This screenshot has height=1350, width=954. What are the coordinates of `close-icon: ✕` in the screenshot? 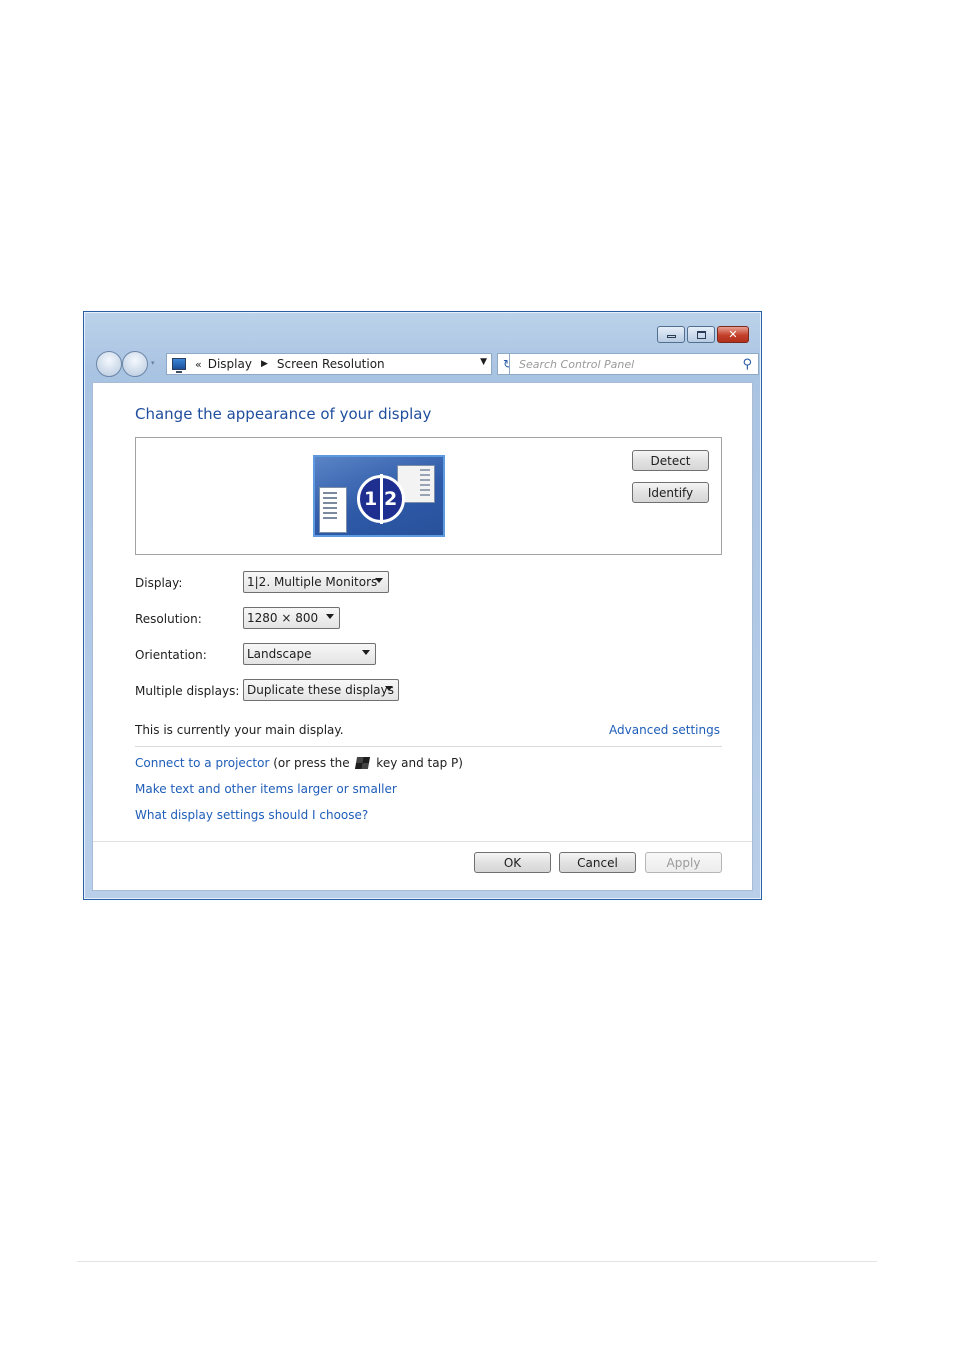 It's located at (733, 334).